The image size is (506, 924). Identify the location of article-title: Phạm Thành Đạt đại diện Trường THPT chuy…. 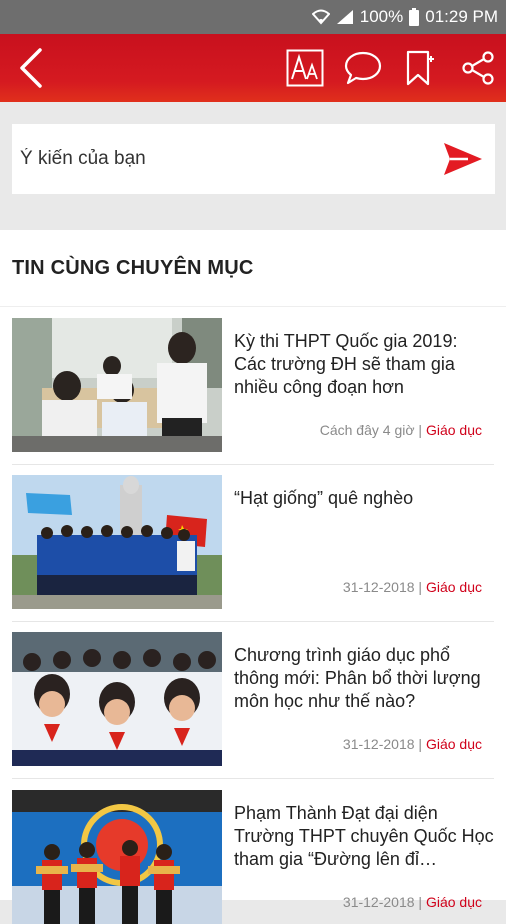
(364, 836).